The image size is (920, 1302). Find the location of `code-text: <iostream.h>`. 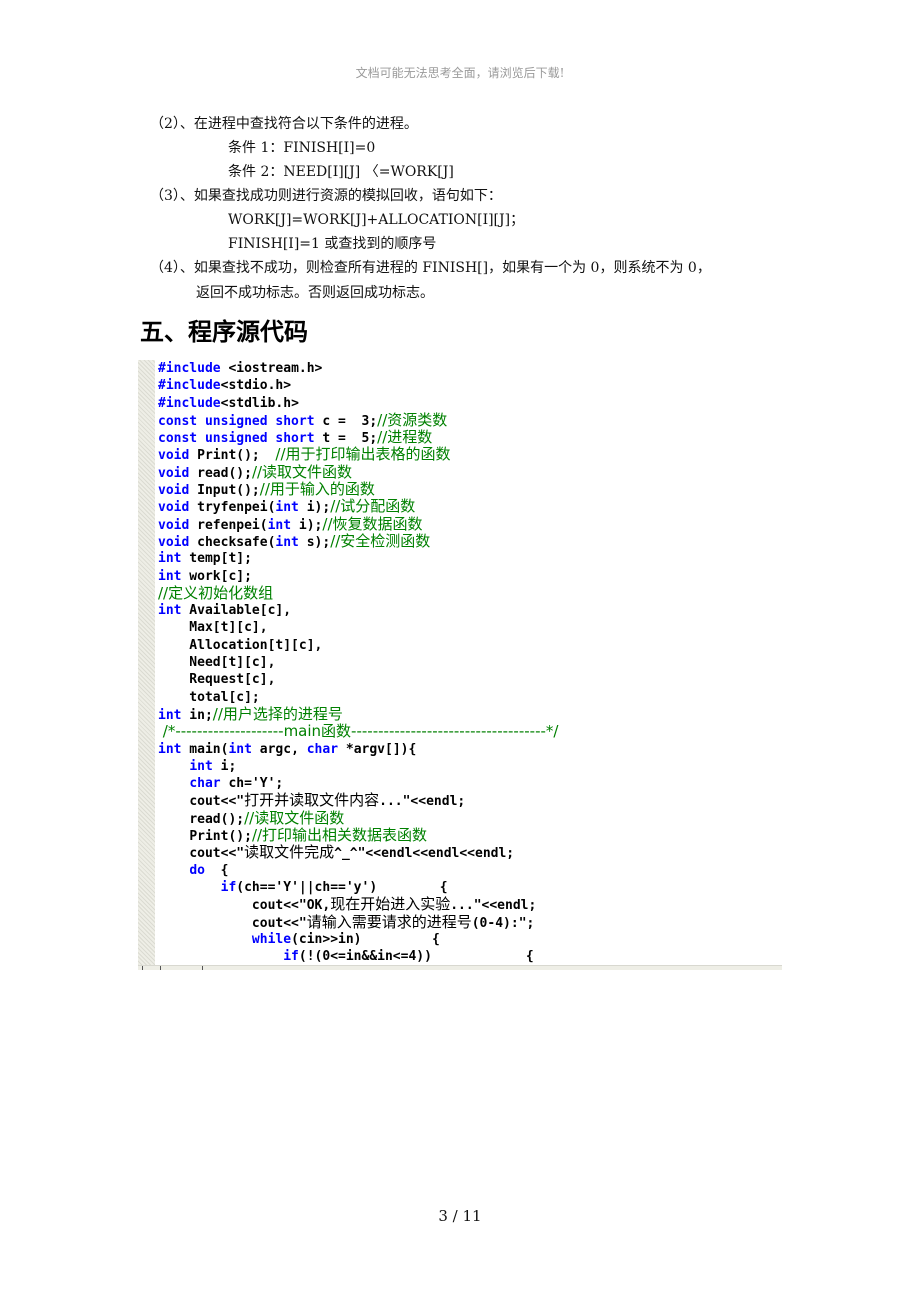

code-text: <iostream.h> is located at coordinates (271, 368).